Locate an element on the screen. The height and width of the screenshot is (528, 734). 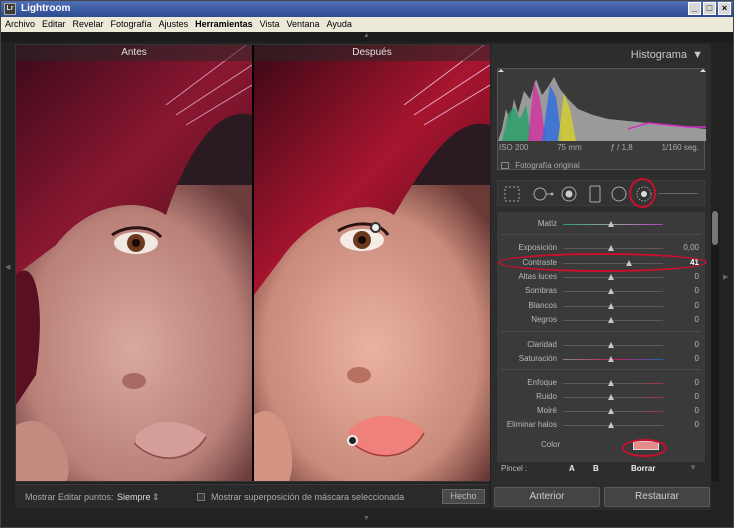
before-label: Antes is located at coordinates (134, 53).